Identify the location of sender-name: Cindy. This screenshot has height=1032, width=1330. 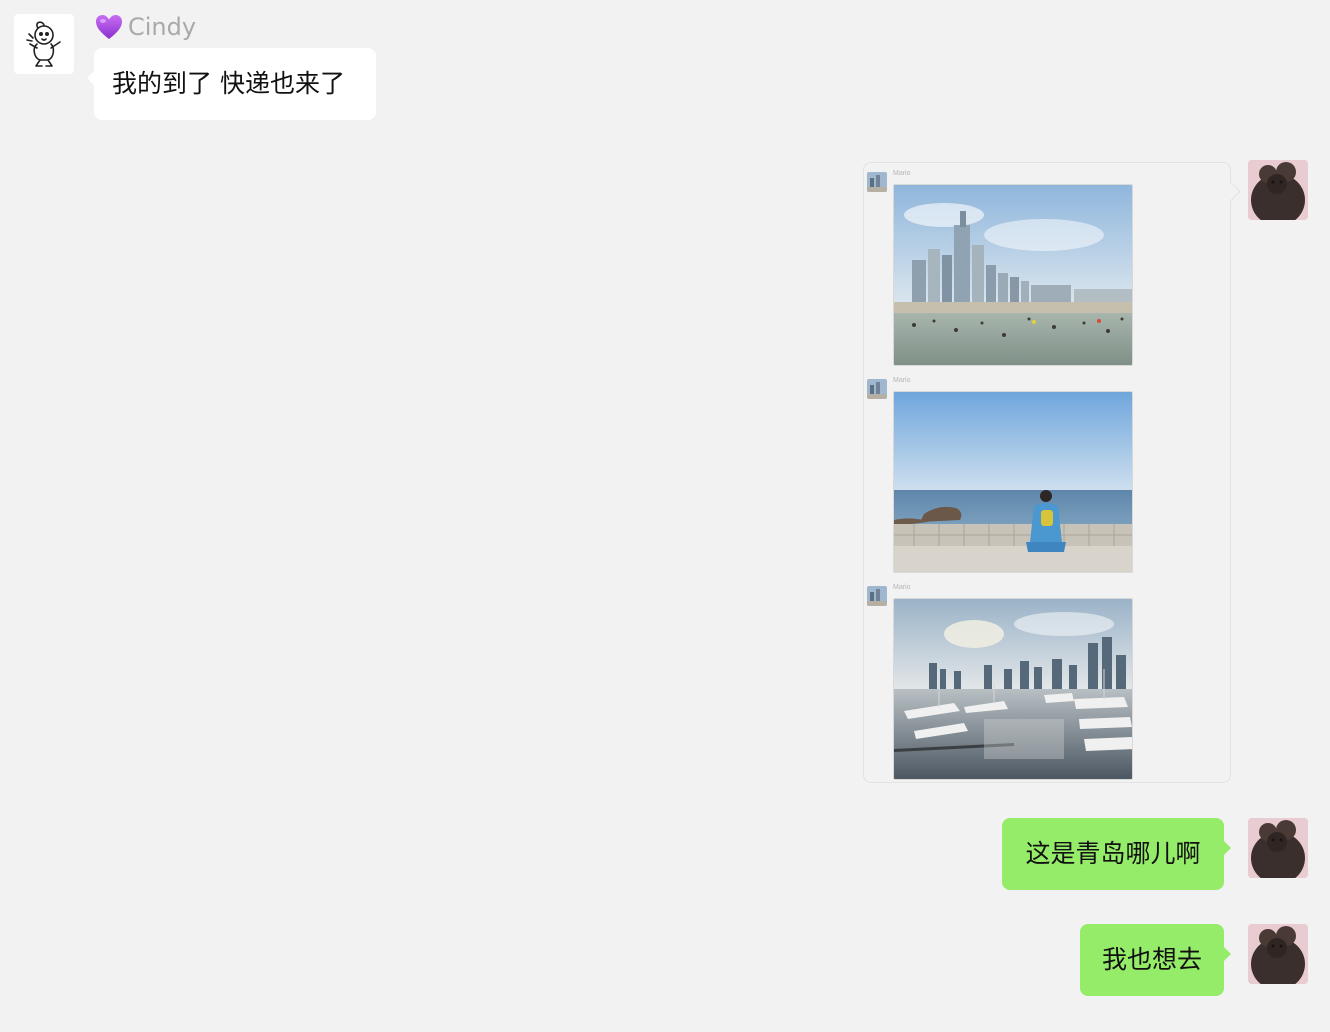
(145, 27).